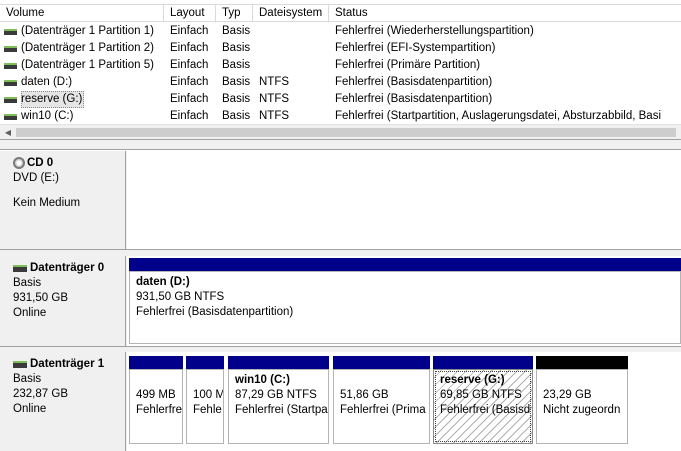 The image size is (681, 451). I want to click on status-cell: Fehlerfrei (EFI-Systempartition), so click(415, 48).